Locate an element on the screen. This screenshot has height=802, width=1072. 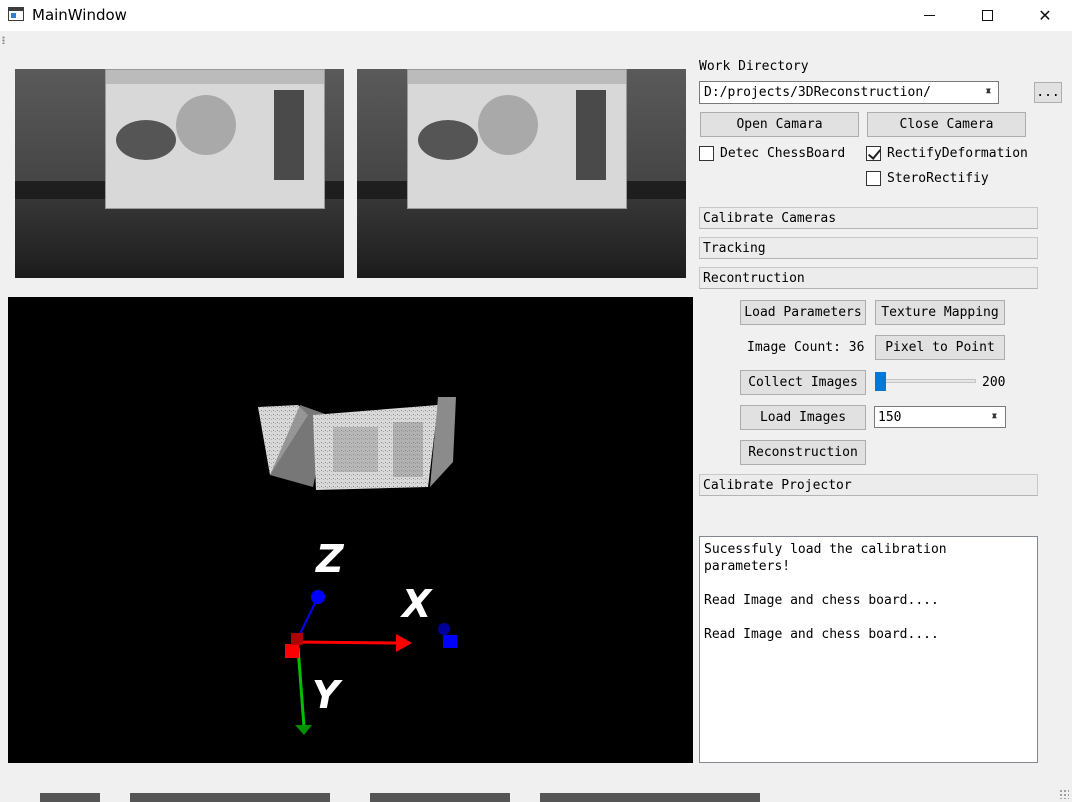
section-calibrate-cameras: Calibrate Cameras is located at coordinates (868, 218).